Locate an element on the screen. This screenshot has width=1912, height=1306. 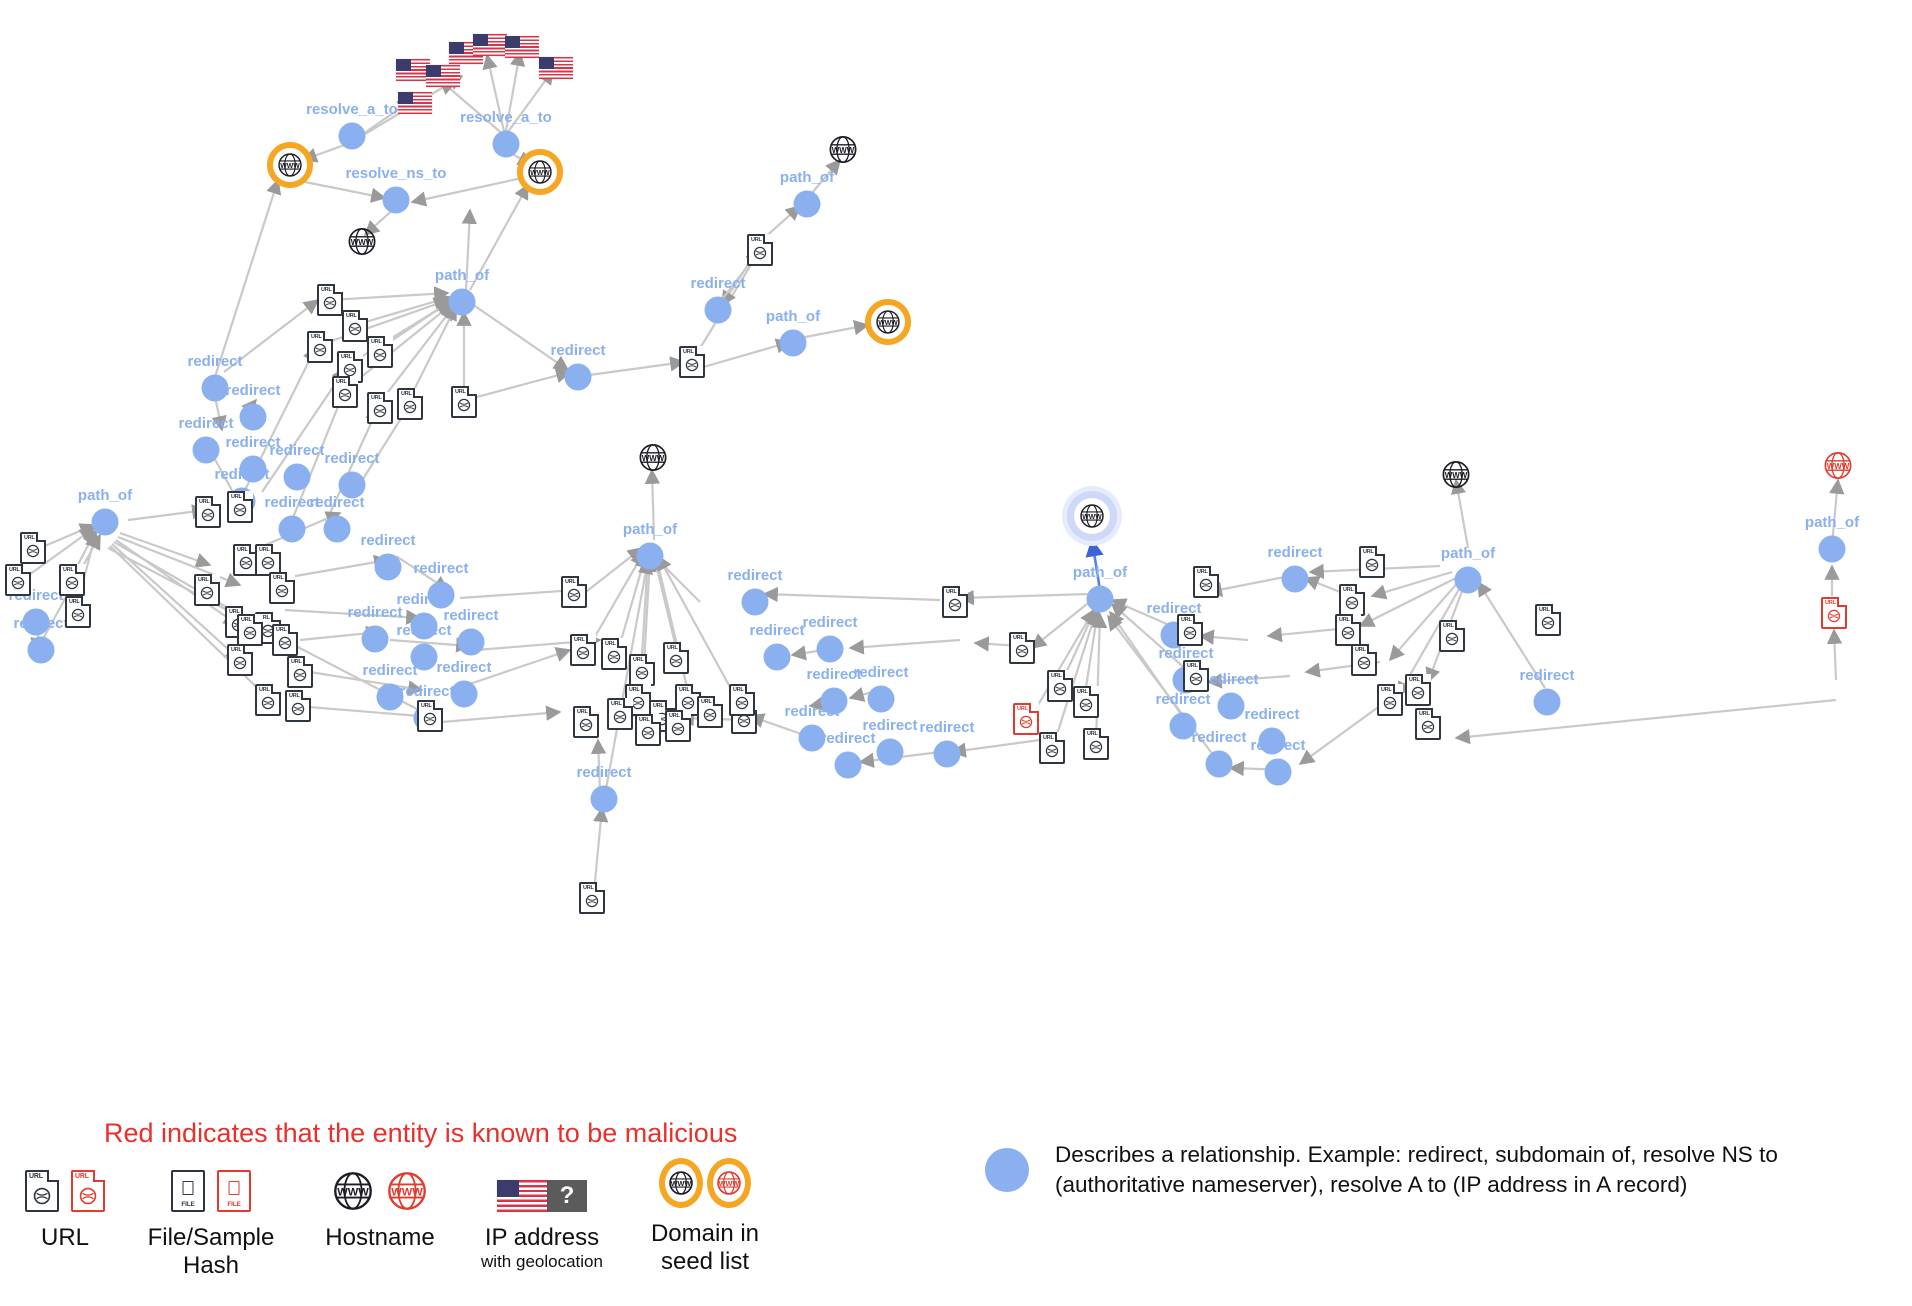
hostname-node-malicious: WWW is located at coordinates (1838, 468).